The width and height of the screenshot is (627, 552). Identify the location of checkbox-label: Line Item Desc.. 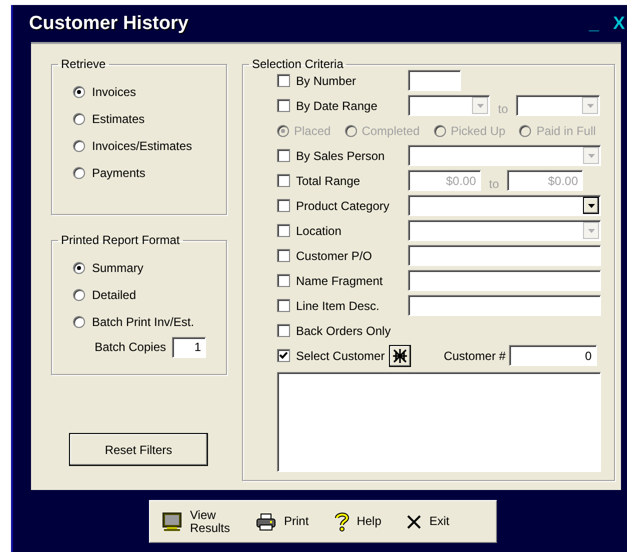
(352, 305).